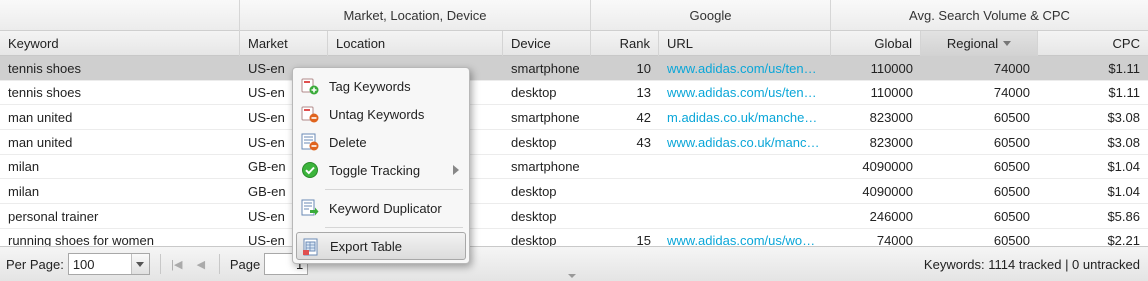 The image size is (1148, 281). Describe the element at coordinates (385, 208) in the screenshot. I see `menu-item-keyword-duplicator-label: Keyword Duplicator` at that location.